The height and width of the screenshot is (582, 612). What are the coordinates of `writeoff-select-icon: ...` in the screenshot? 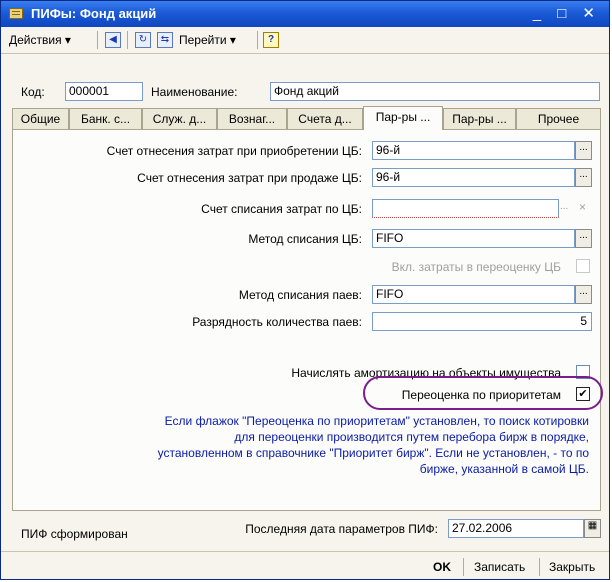 It's located at (564, 206).